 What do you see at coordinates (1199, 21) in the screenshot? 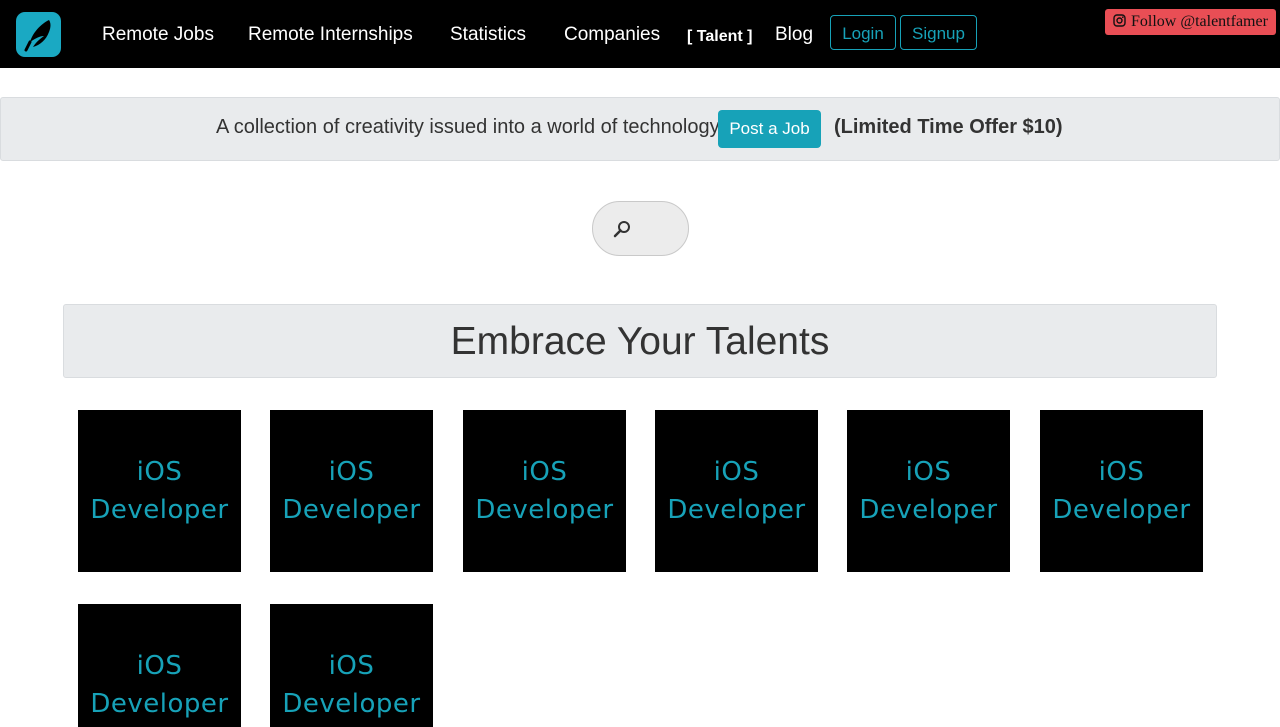
I see `follow-label: Follow @talentfamer` at bounding box center [1199, 21].